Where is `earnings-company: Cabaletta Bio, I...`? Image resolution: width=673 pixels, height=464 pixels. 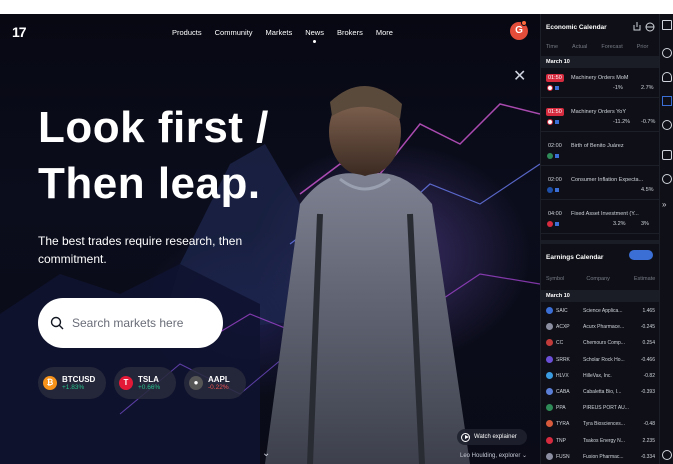
earnings-company: Cabaletta Bio, I... is located at coordinates (602, 392).